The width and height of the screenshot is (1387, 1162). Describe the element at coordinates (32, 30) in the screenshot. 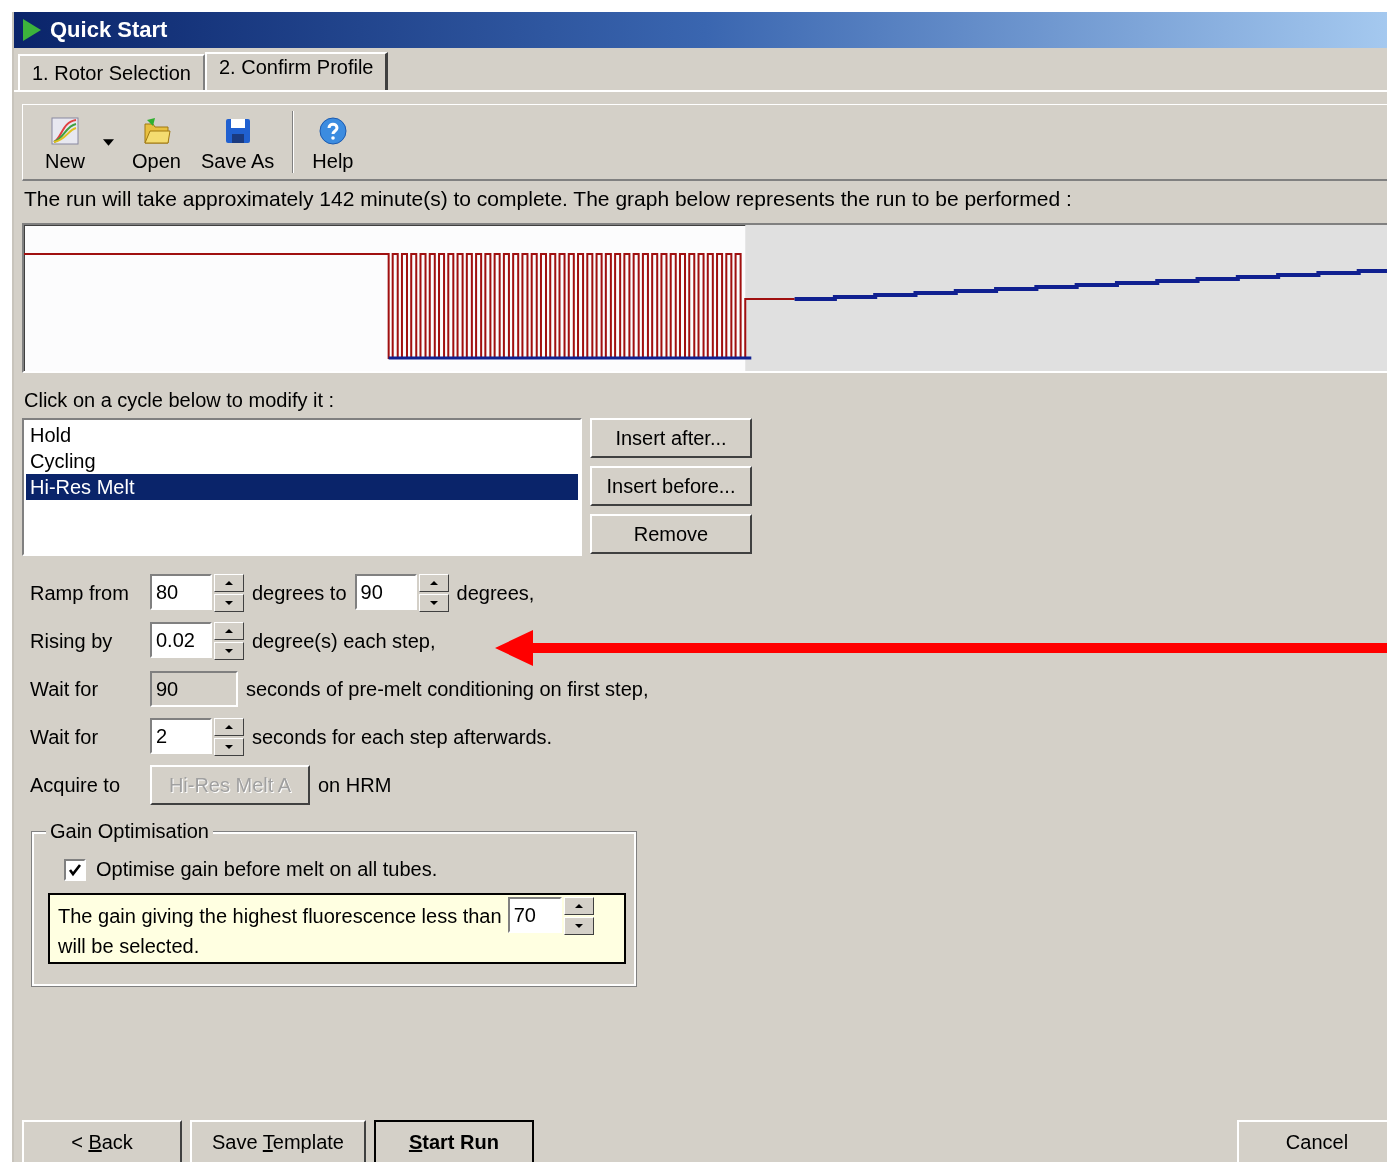

I see `play-icon` at that location.